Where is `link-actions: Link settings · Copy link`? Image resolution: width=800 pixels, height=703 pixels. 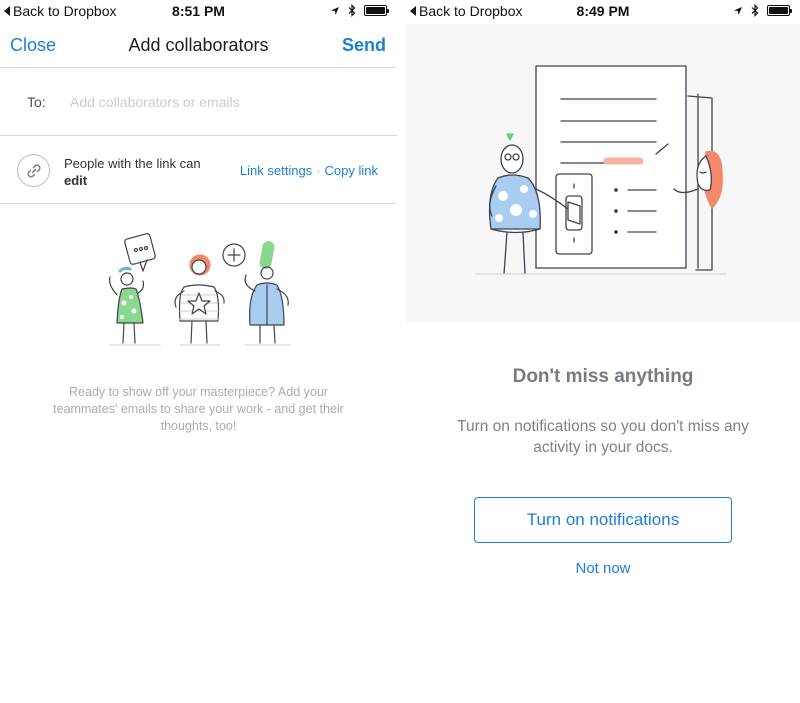 link-actions: Link settings · Copy link is located at coordinates (309, 170).